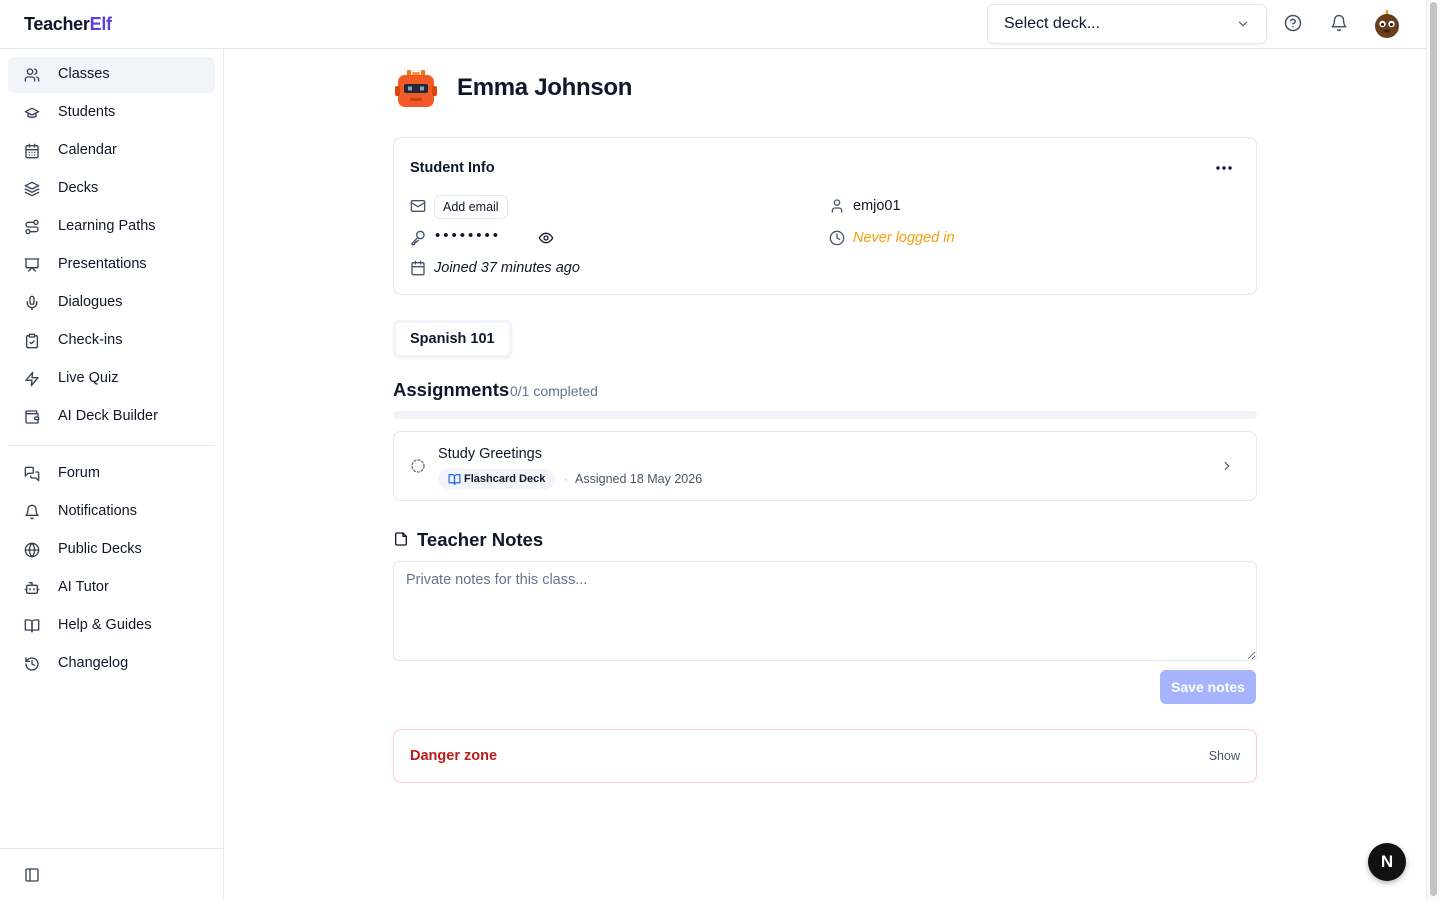 This screenshot has width=1440, height=900. Describe the element at coordinates (93, 663) in the screenshot. I see `sidebar-item-label: Changelog` at that location.